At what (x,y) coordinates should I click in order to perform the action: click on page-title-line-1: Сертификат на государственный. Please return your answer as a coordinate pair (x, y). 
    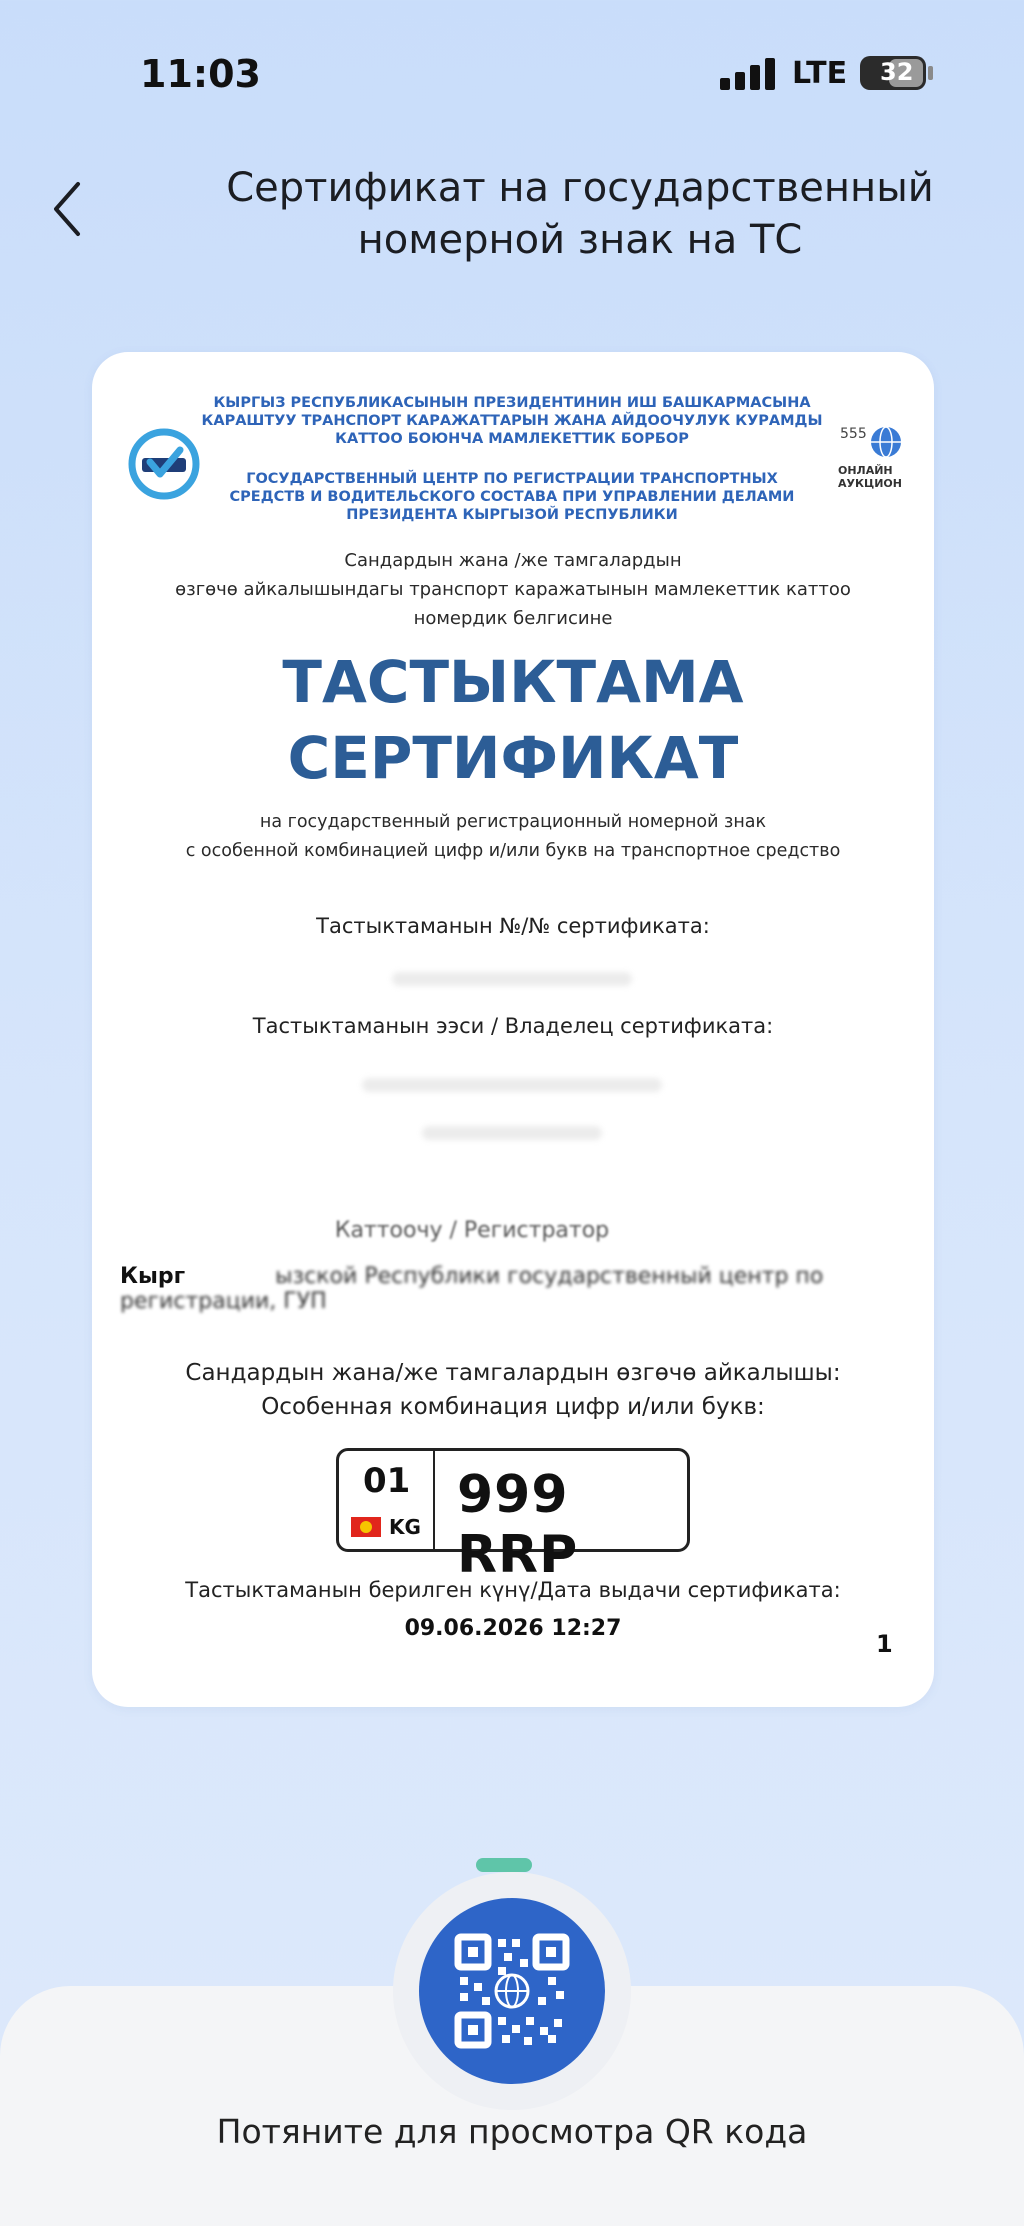
    Looking at the image, I should click on (580, 188).